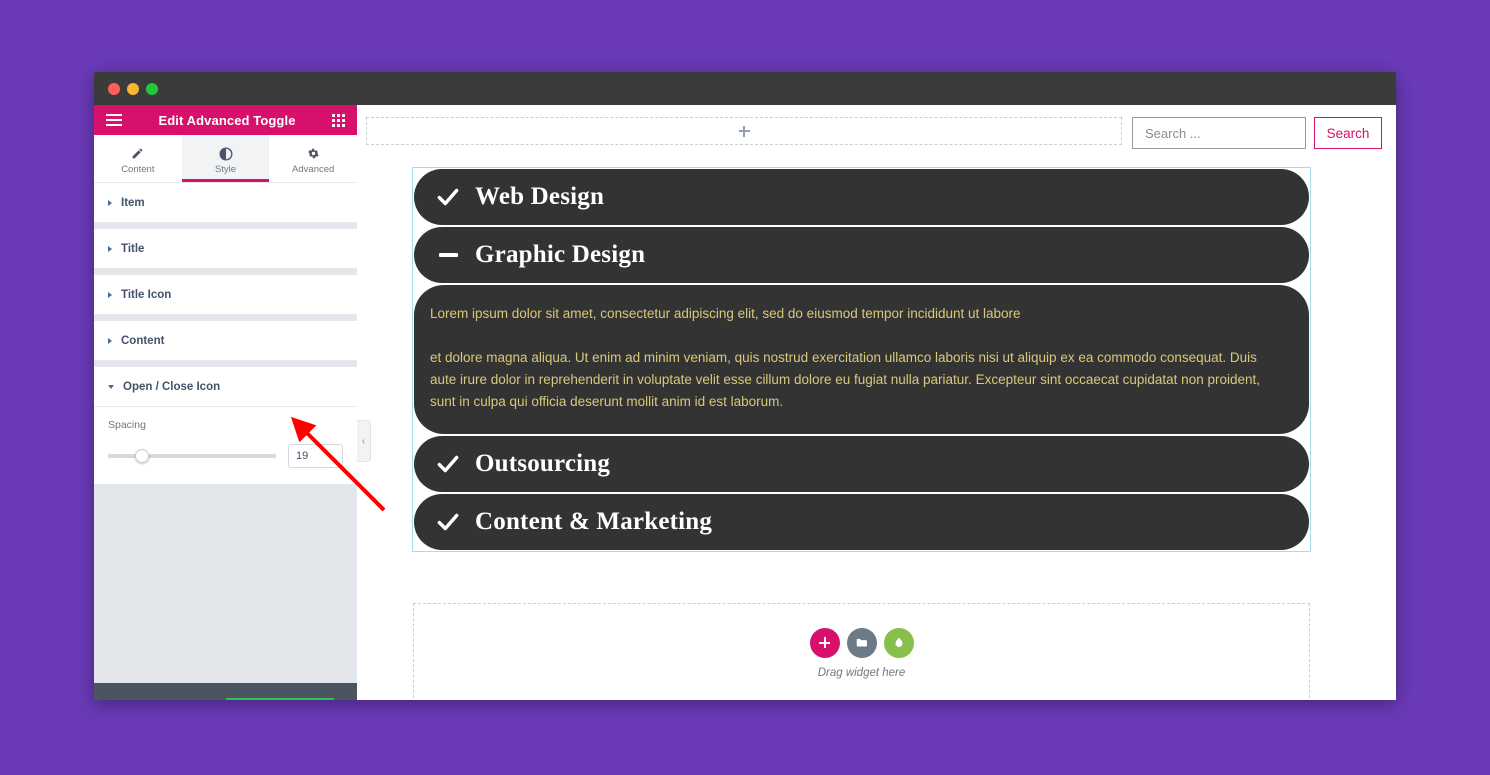 The image size is (1490, 775). What do you see at coordinates (861, 672) in the screenshot?
I see `drop-area-label: Drag widget here` at bounding box center [861, 672].